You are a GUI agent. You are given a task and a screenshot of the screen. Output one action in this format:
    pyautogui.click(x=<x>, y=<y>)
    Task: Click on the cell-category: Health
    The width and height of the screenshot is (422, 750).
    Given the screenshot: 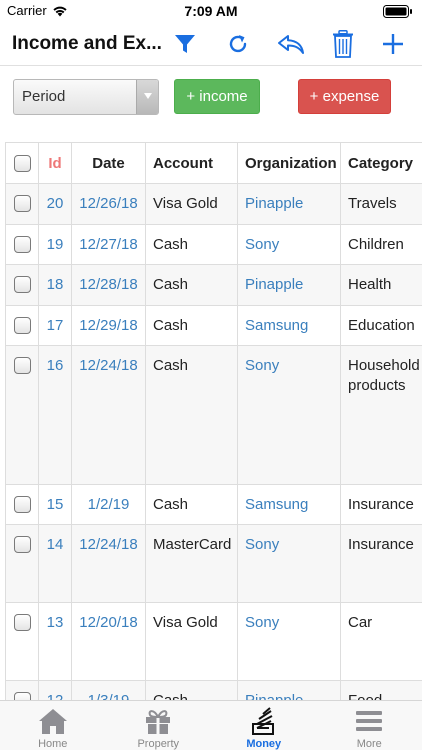 What is the action you would take?
    pyautogui.click(x=381, y=285)
    